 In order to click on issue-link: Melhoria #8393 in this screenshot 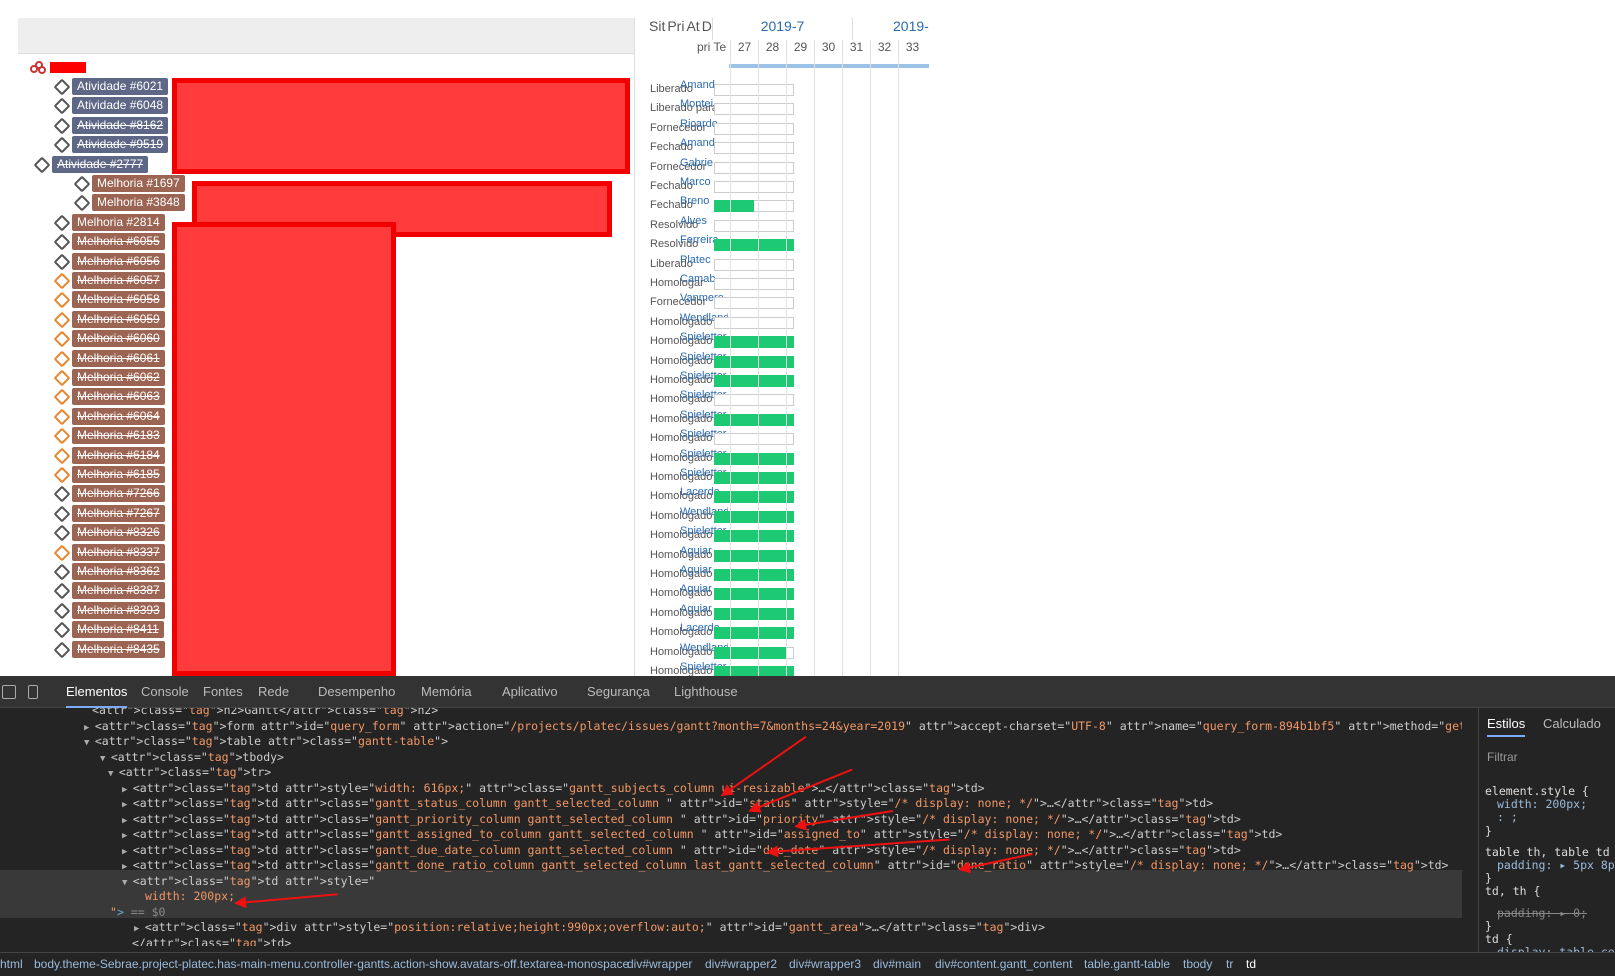, I will do `click(118, 610)`.